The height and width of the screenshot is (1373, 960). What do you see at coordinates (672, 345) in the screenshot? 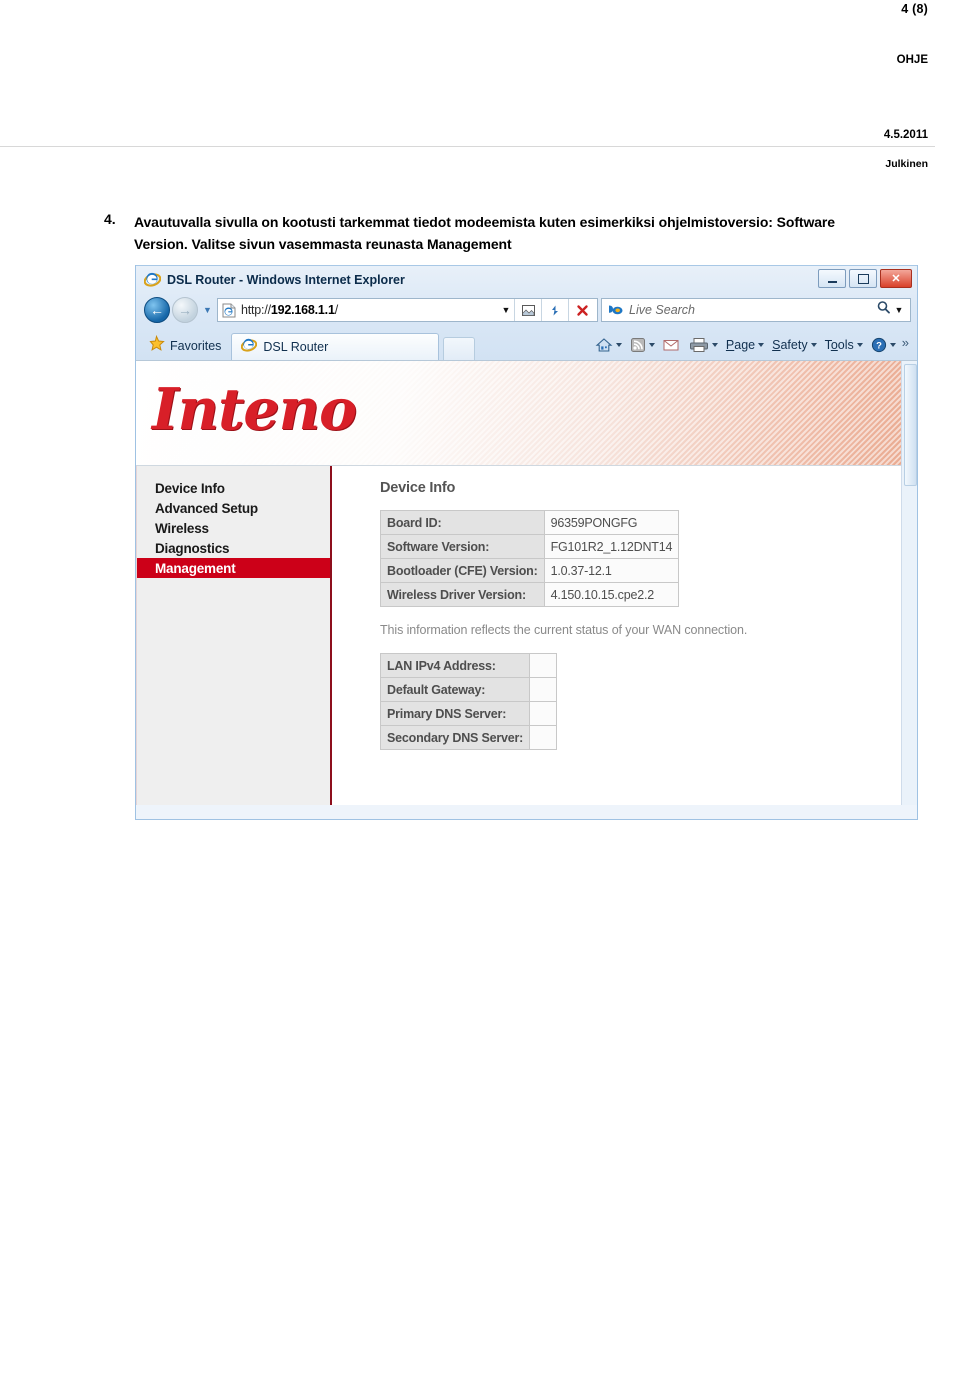
I see `mail-button` at bounding box center [672, 345].